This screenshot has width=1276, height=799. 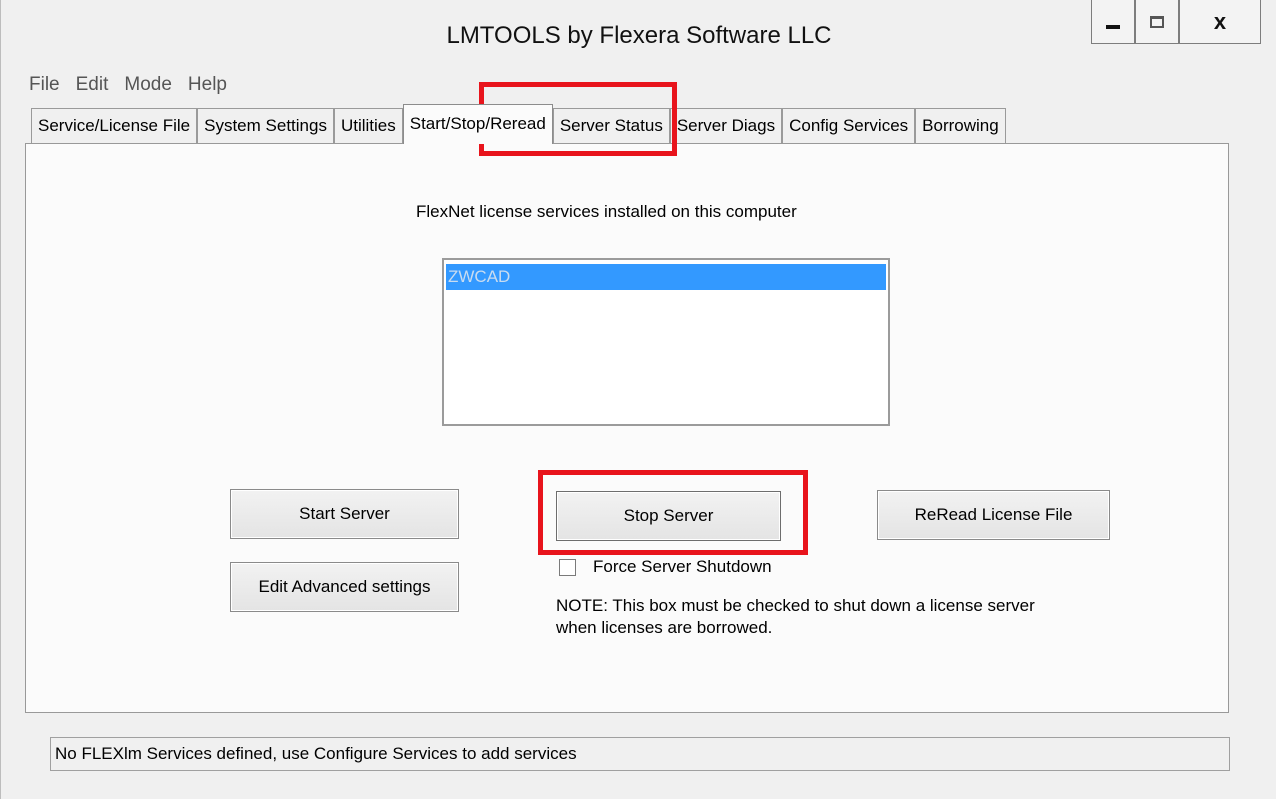 I want to click on menu-help: Help, so click(x=207, y=87).